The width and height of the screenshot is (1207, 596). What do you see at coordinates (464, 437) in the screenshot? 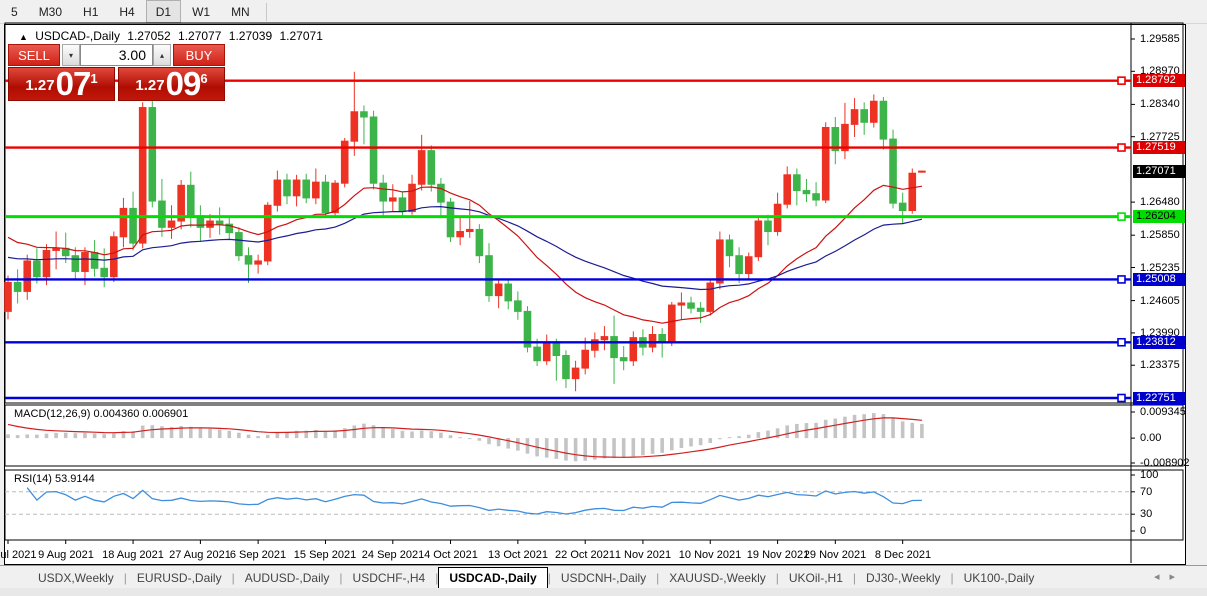
I see `macd-signal-line` at bounding box center [464, 437].